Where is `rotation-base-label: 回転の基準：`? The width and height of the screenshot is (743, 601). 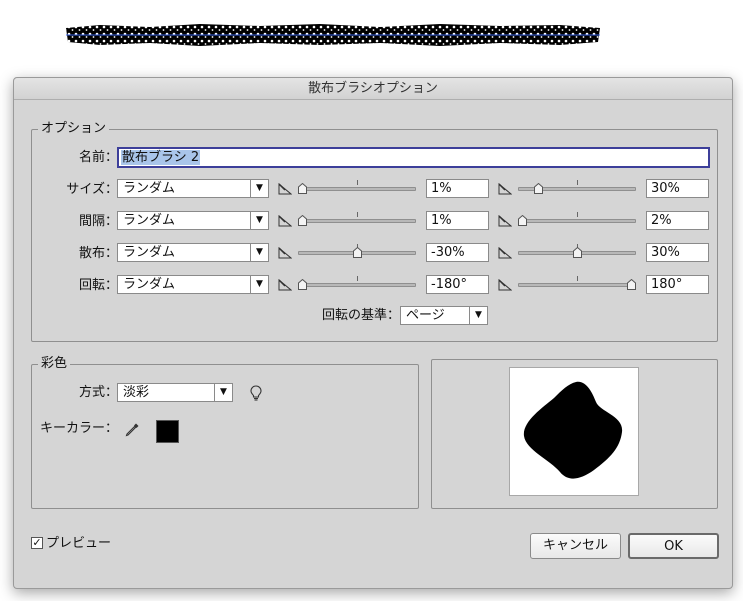 rotation-base-label: 回転の基準： is located at coordinates (360, 315).